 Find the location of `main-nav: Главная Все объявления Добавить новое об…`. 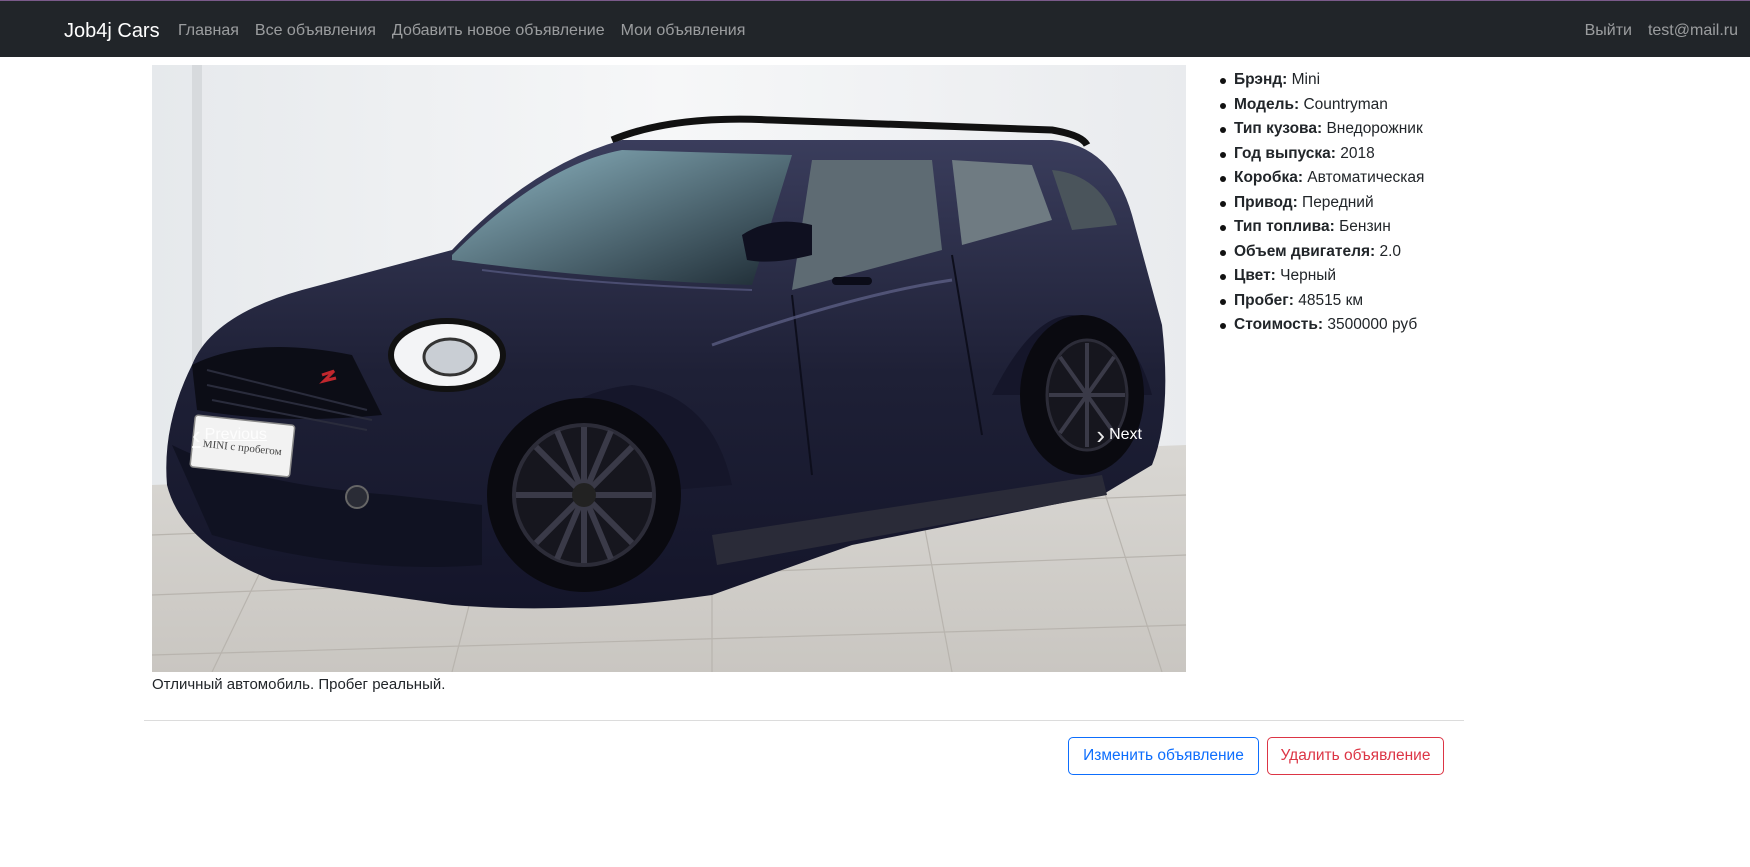

main-nav: Главная Все объявления Добавить новое об… is located at coordinates (461, 31).